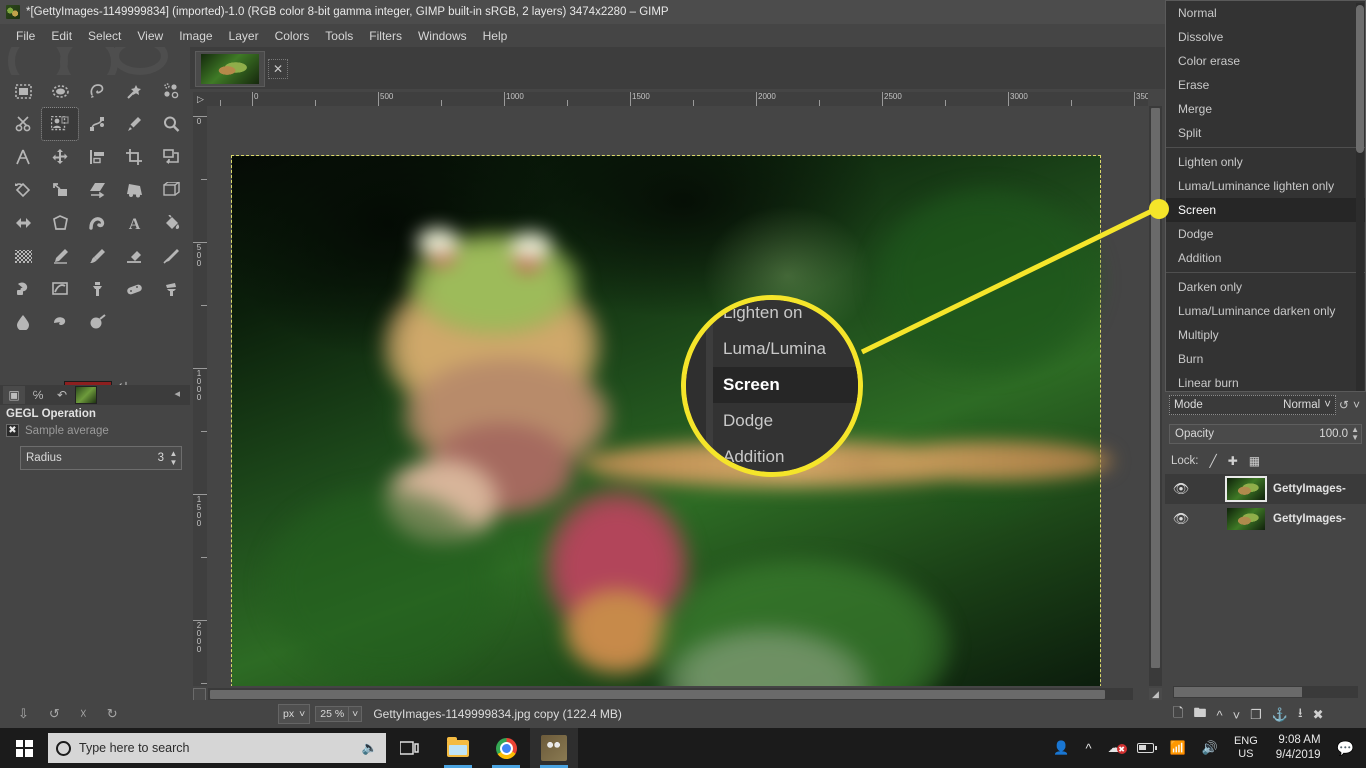  Describe the element at coordinates (23, 157) in the screenshot. I see `measure-tool` at that location.